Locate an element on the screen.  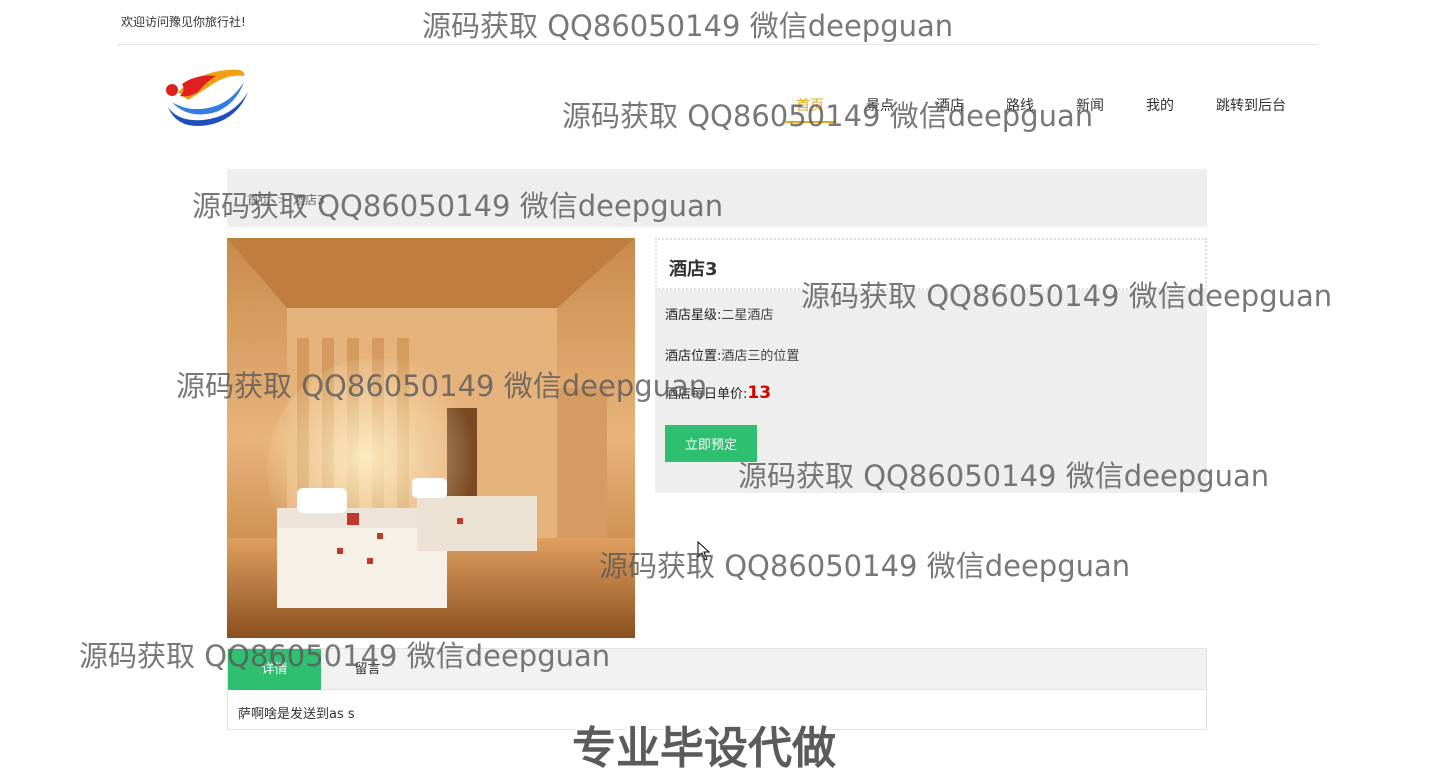
detail-tabs: 详情 留言 萨啊啥是发送到as s is located at coordinates (717, 689).